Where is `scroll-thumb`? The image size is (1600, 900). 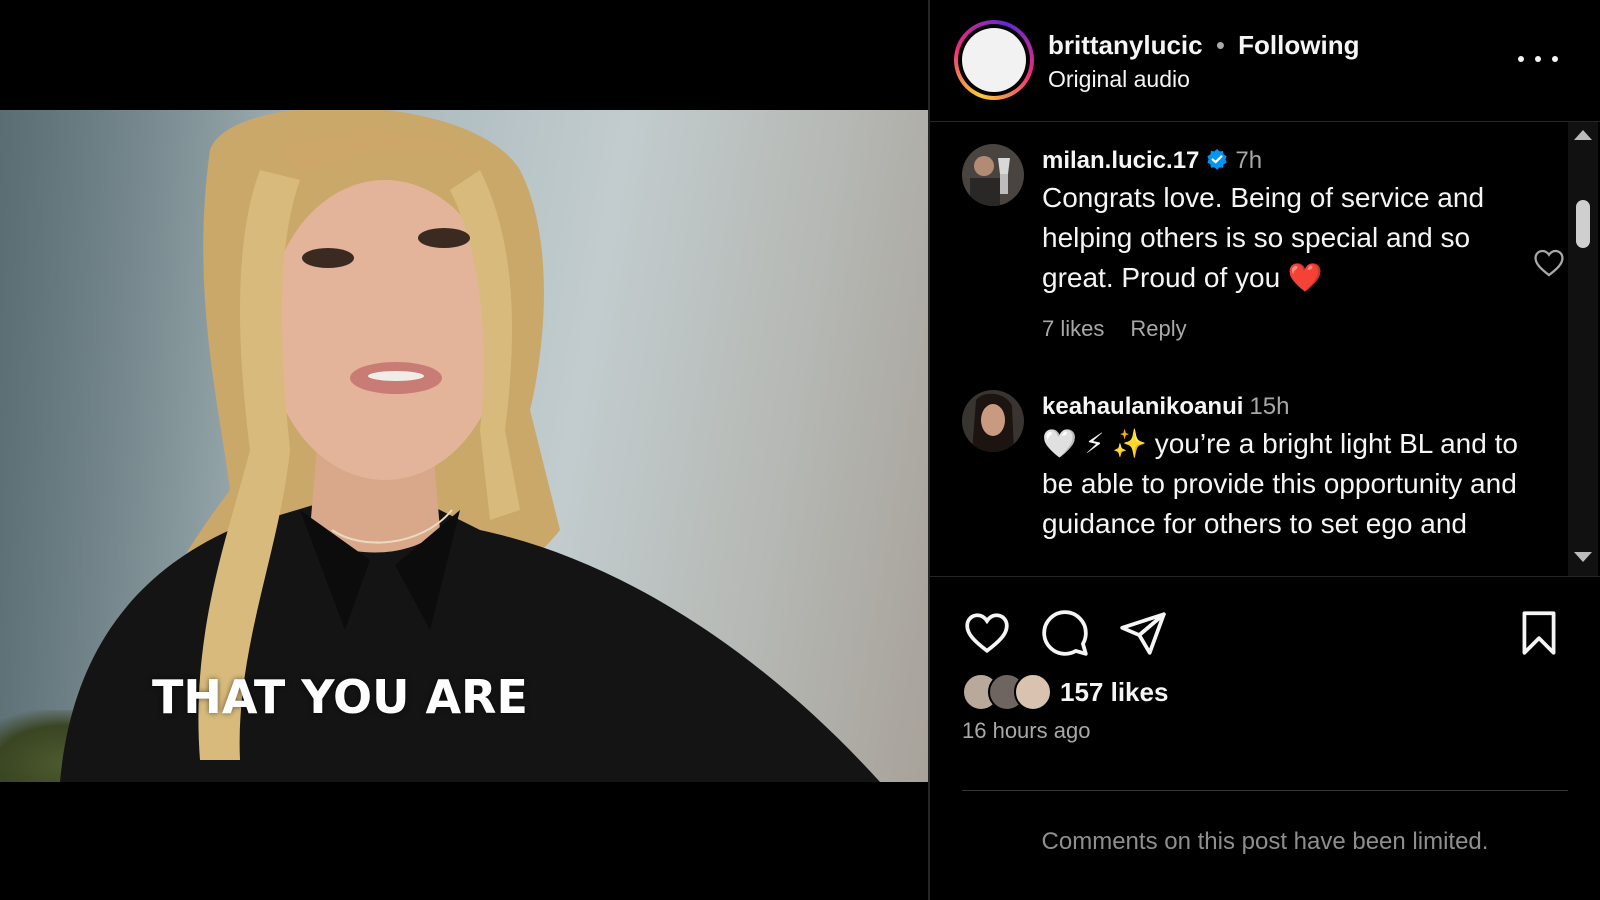
scroll-thumb is located at coordinates (1583, 224).